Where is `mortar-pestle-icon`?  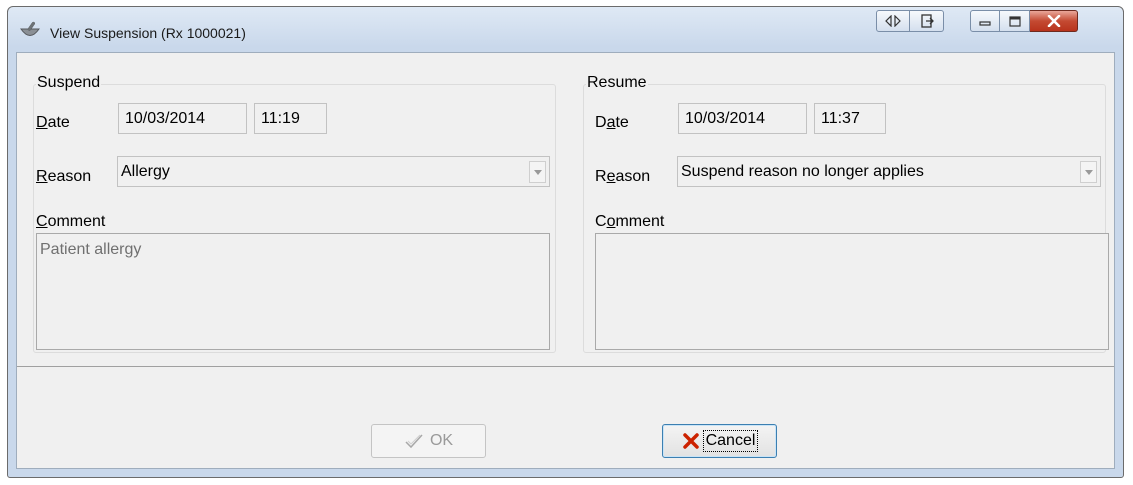 mortar-pestle-icon is located at coordinates (30, 28).